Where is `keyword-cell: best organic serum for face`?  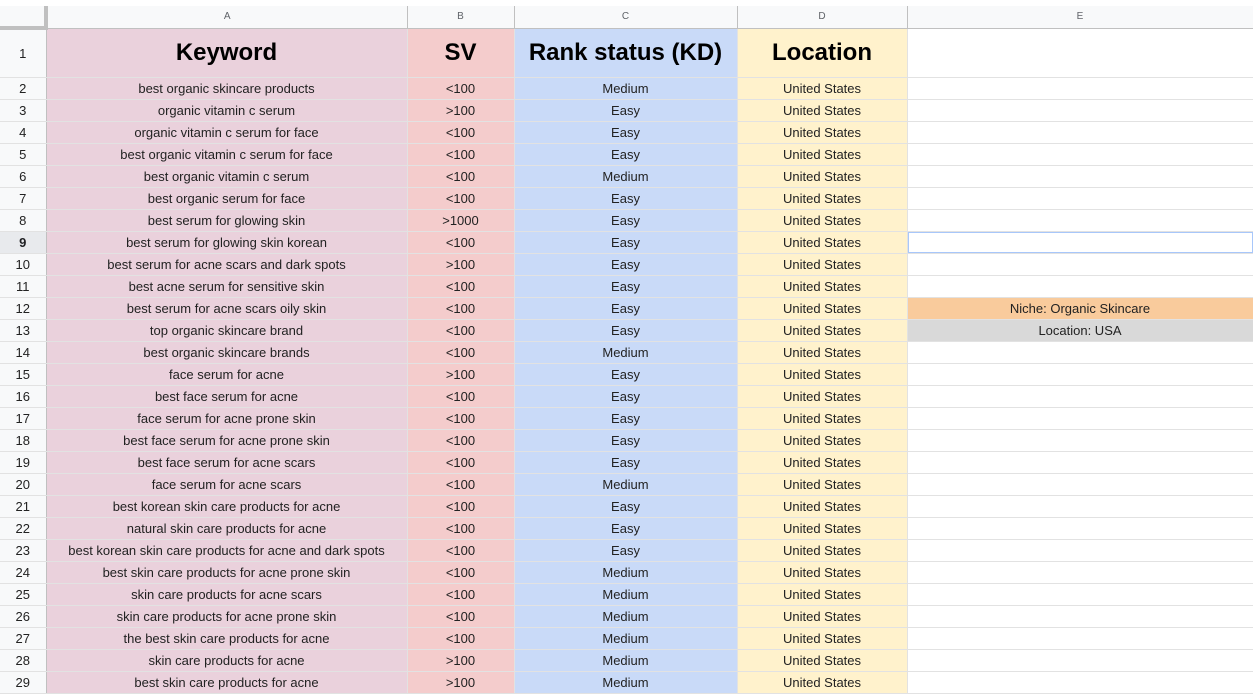
keyword-cell: best organic serum for face is located at coordinates (227, 198).